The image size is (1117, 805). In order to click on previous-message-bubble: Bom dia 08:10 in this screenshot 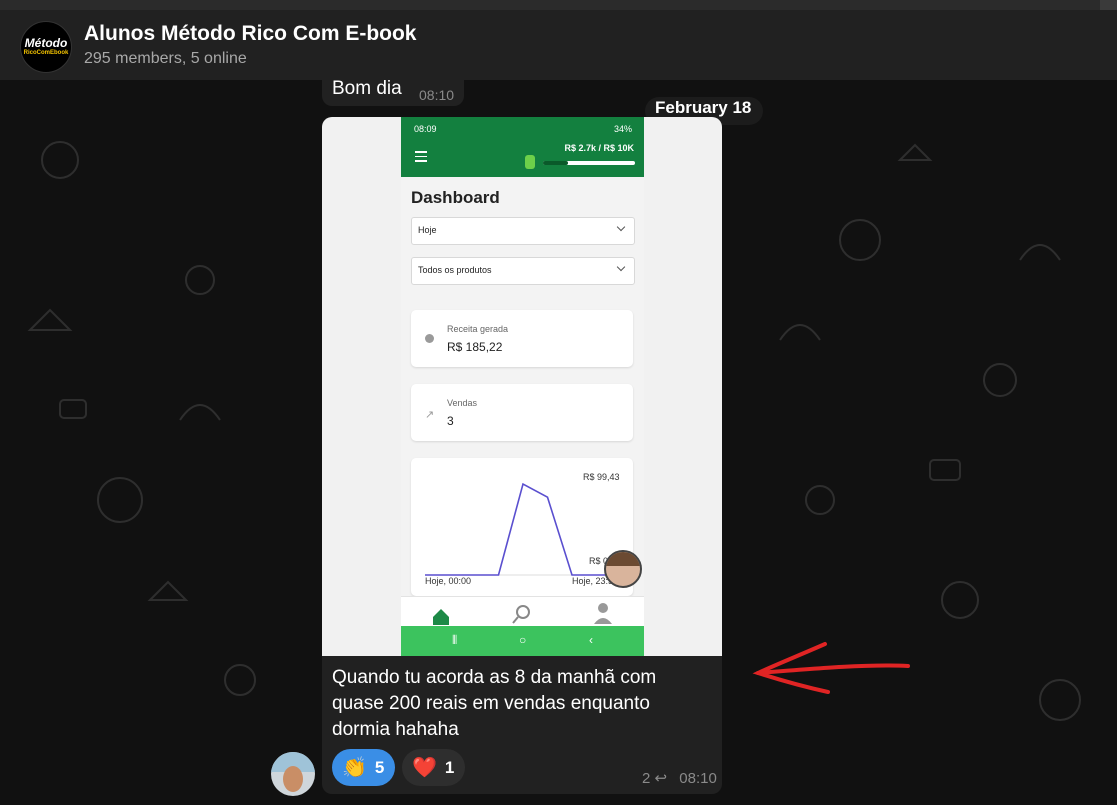, I will do `click(393, 93)`.